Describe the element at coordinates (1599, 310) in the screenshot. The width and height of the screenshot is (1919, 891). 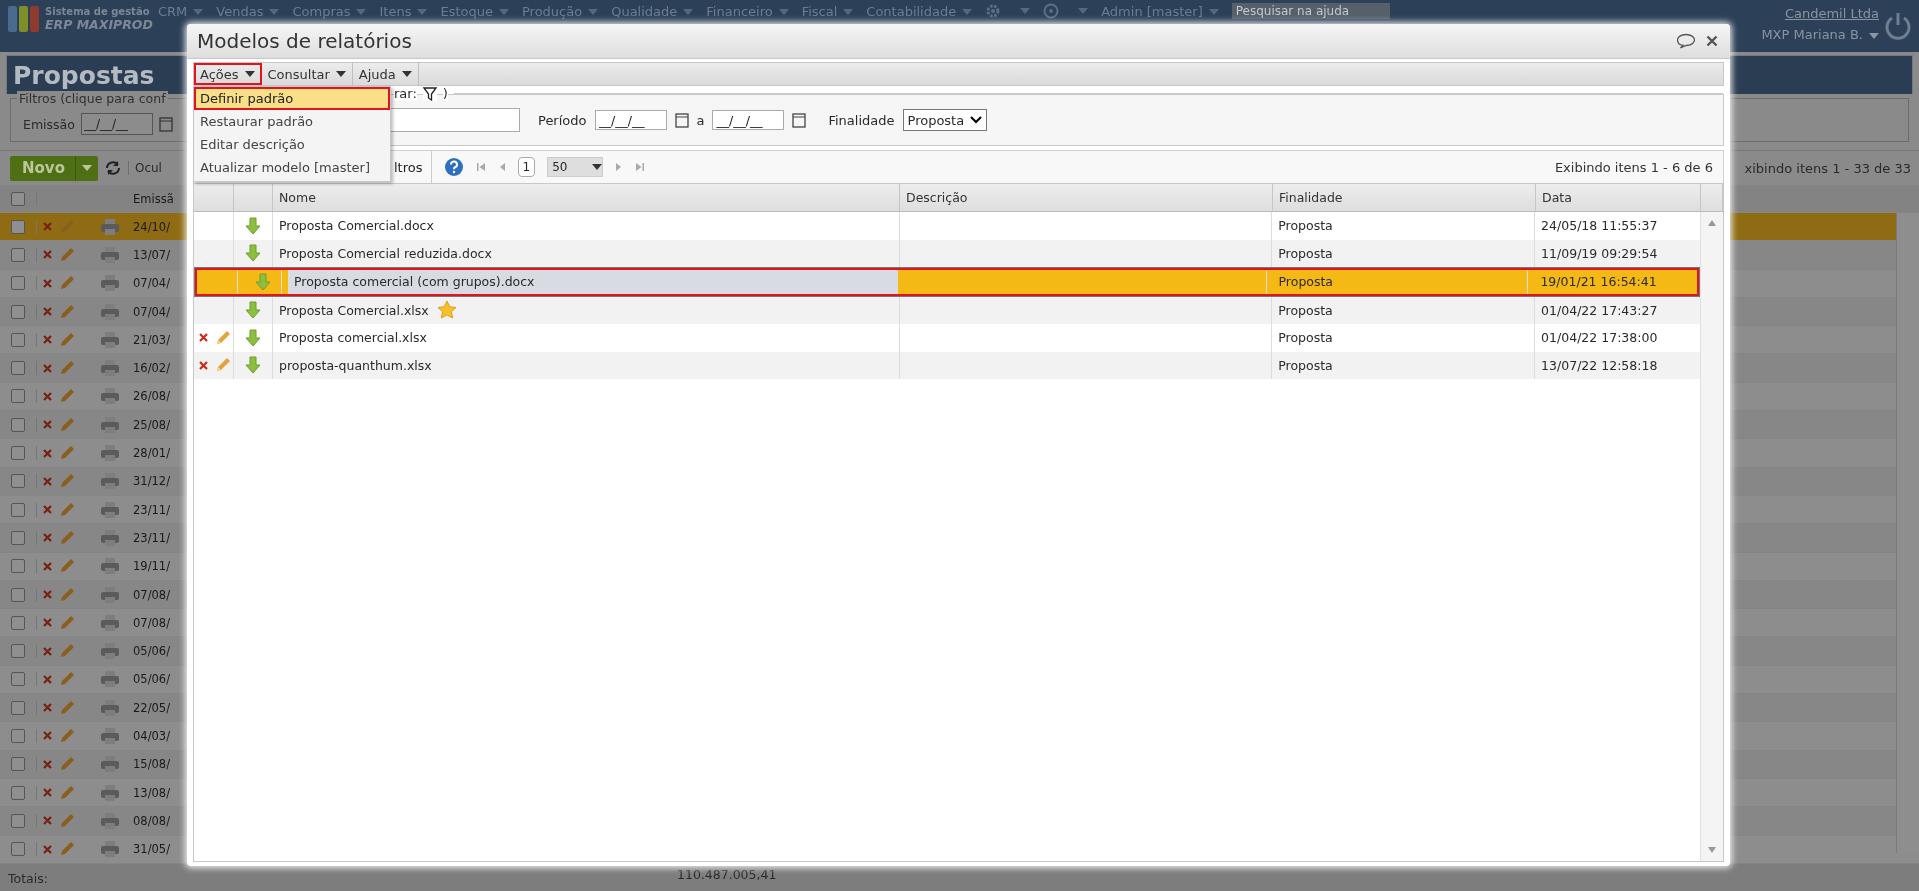
I see `table-cell-text: 01/04/22 17:43:27` at that location.